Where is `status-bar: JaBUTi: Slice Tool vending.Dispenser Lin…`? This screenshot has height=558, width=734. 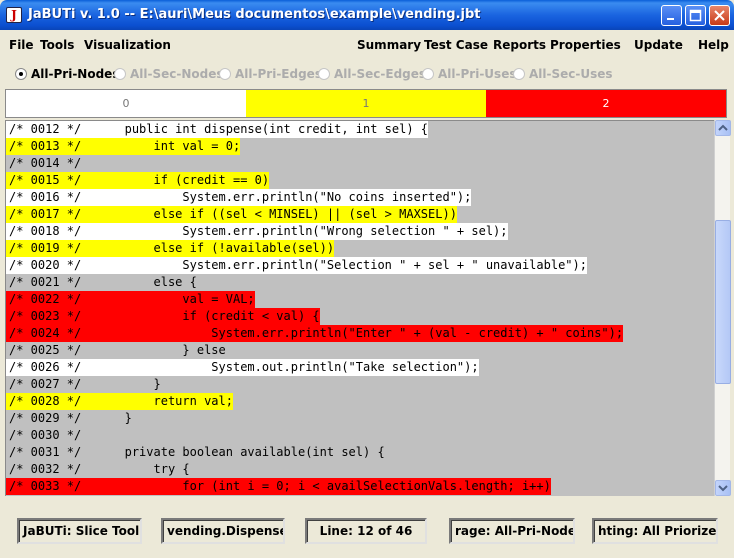
status-bar: JaBUTi: Slice Tool vending.Dispenser Lin… is located at coordinates (367, 533).